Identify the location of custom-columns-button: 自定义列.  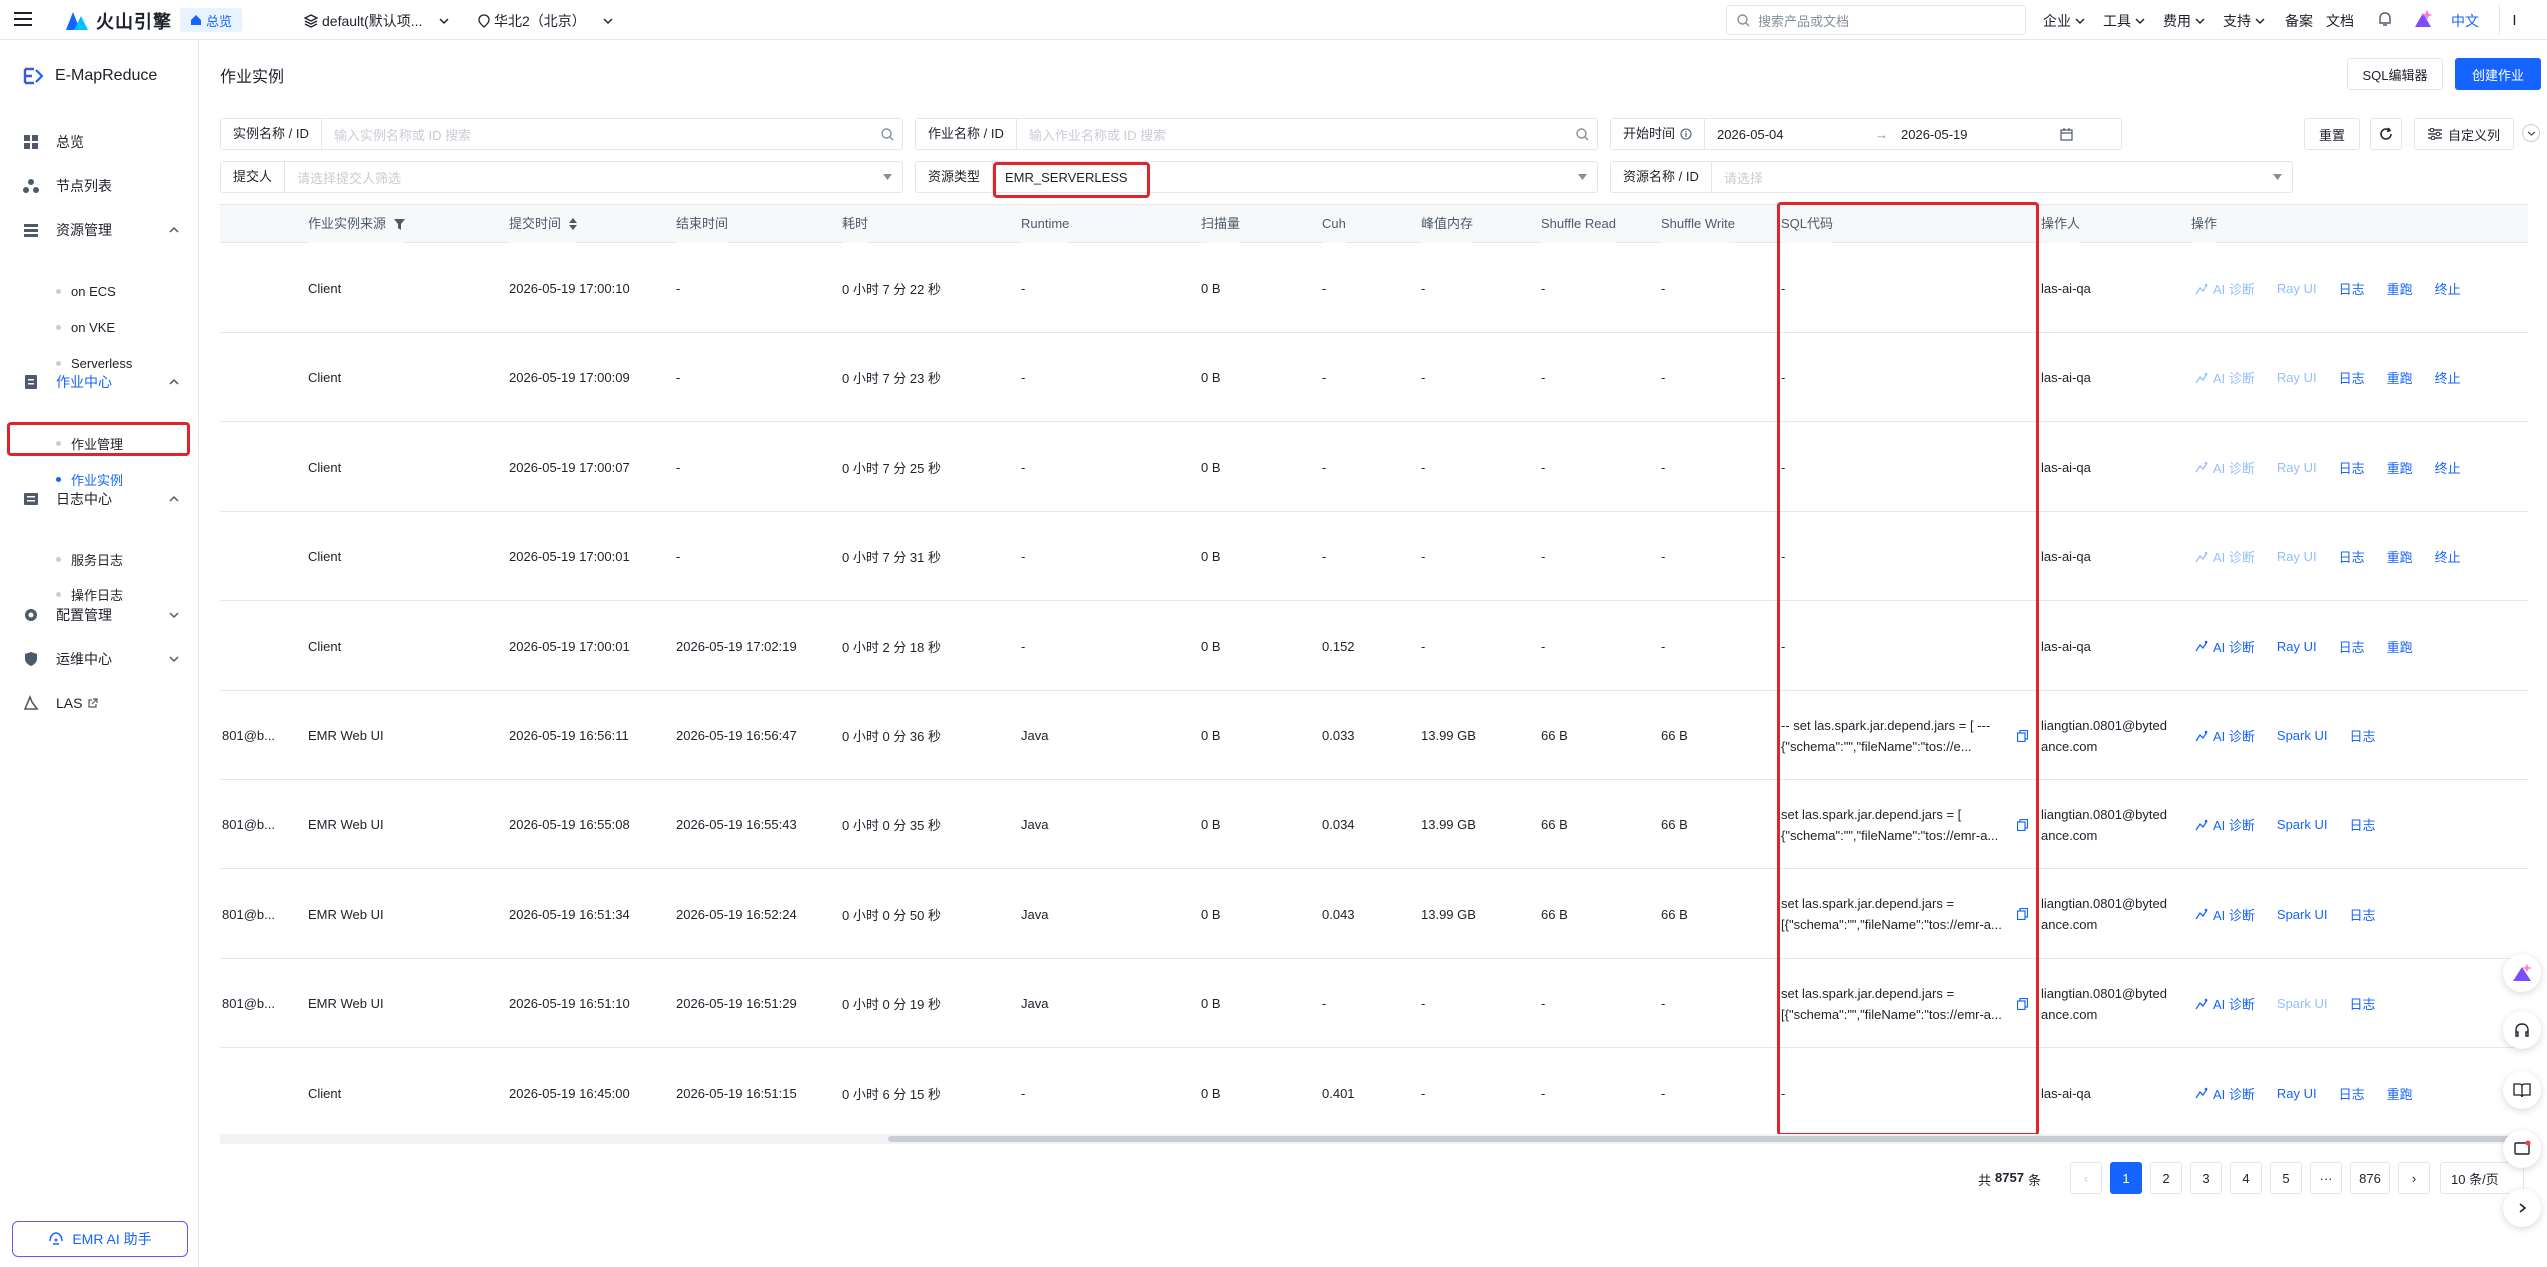
(2464, 134).